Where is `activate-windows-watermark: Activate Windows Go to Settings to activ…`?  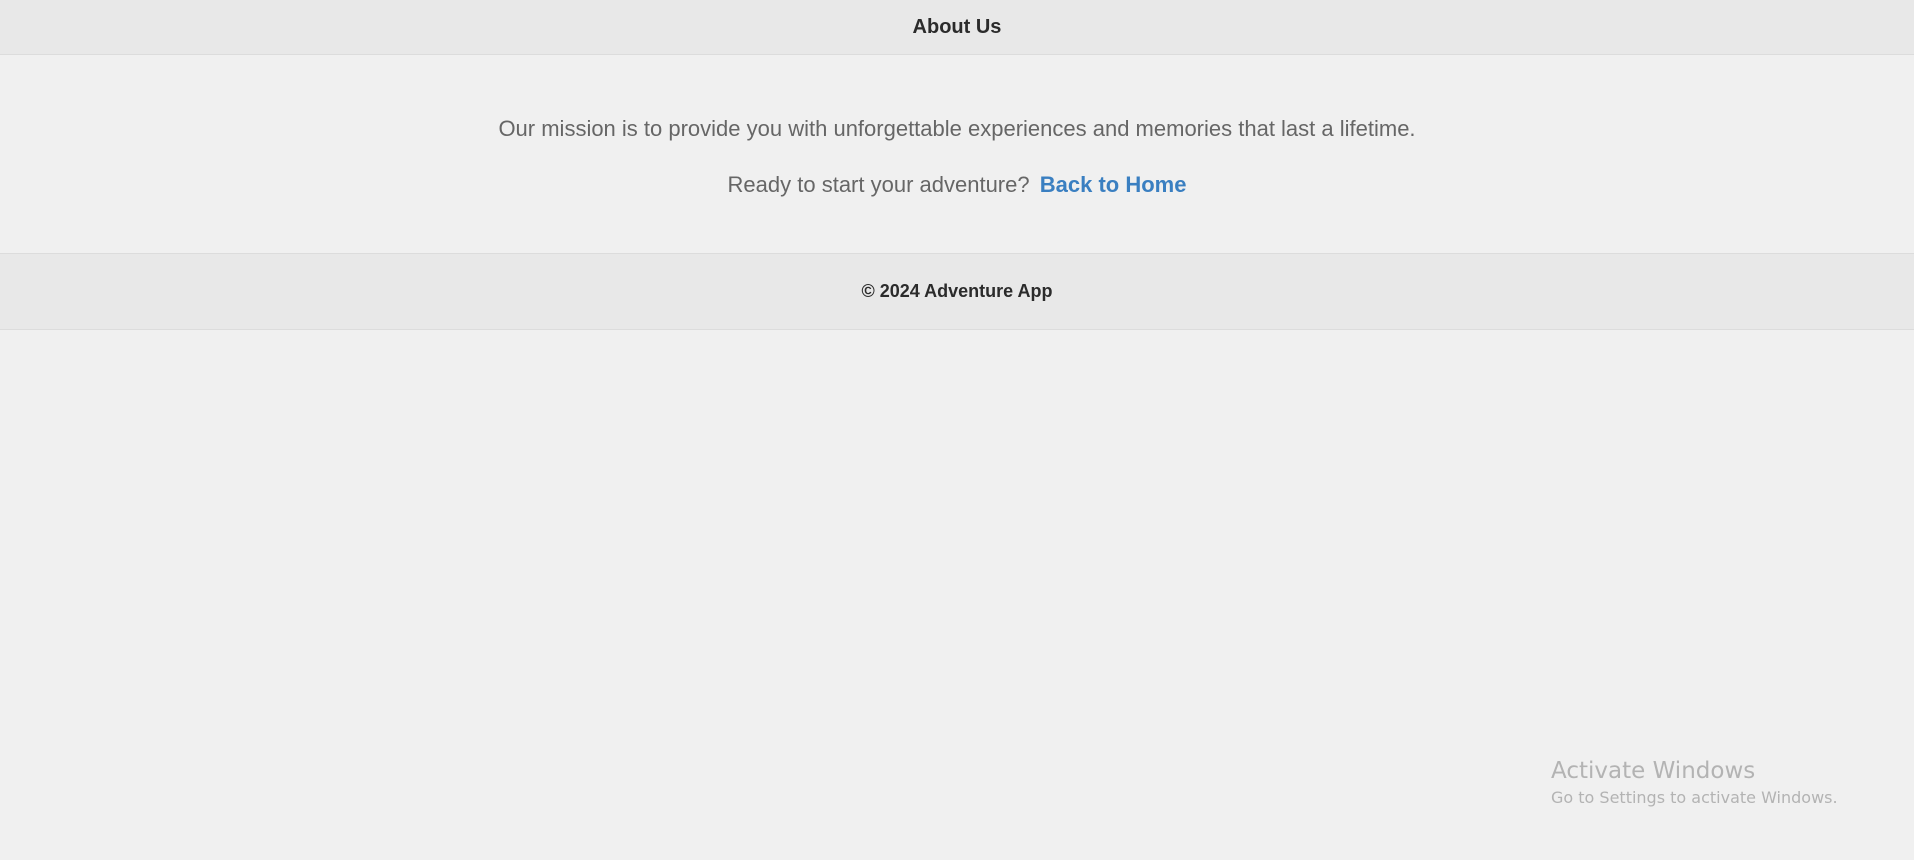
activate-windows-watermark: Activate Windows Go to Settings to activ… is located at coordinates (1694, 783).